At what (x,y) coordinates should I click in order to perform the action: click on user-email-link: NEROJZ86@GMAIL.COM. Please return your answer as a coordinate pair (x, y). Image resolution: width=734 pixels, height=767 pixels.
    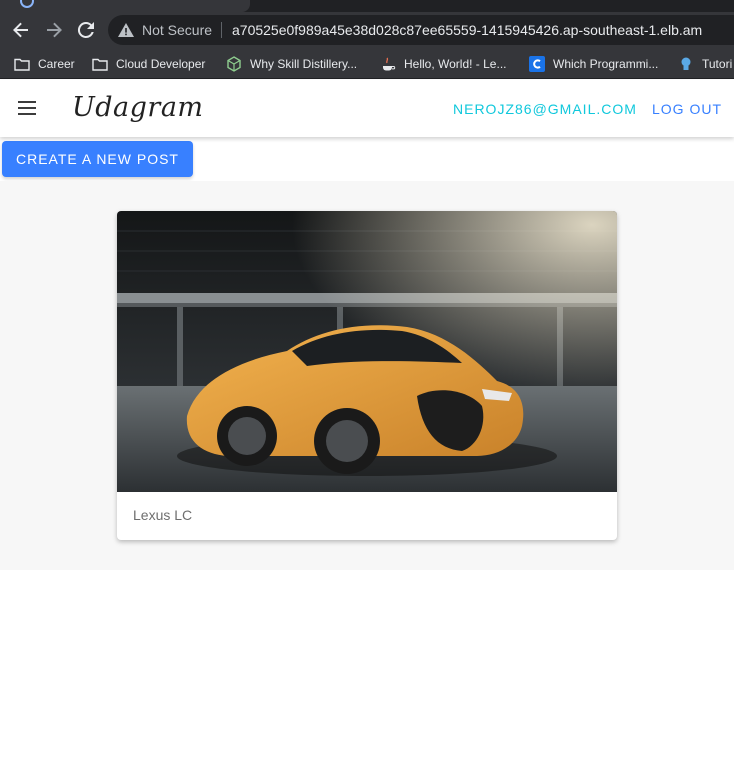
    Looking at the image, I should click on (545, 109).